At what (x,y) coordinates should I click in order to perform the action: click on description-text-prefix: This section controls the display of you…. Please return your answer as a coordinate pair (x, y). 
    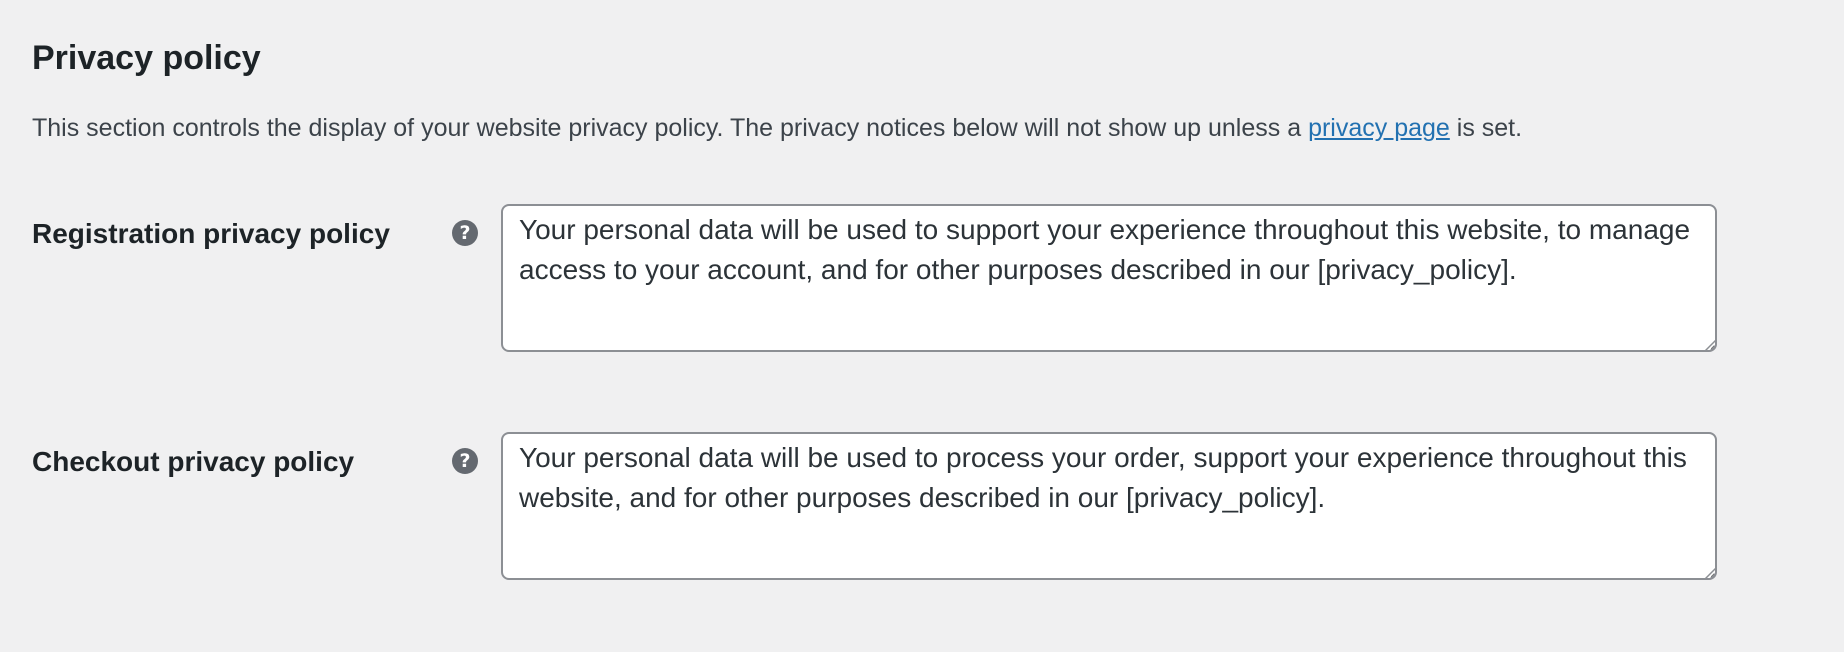
    Looking at the image, I should click on (670, 128).